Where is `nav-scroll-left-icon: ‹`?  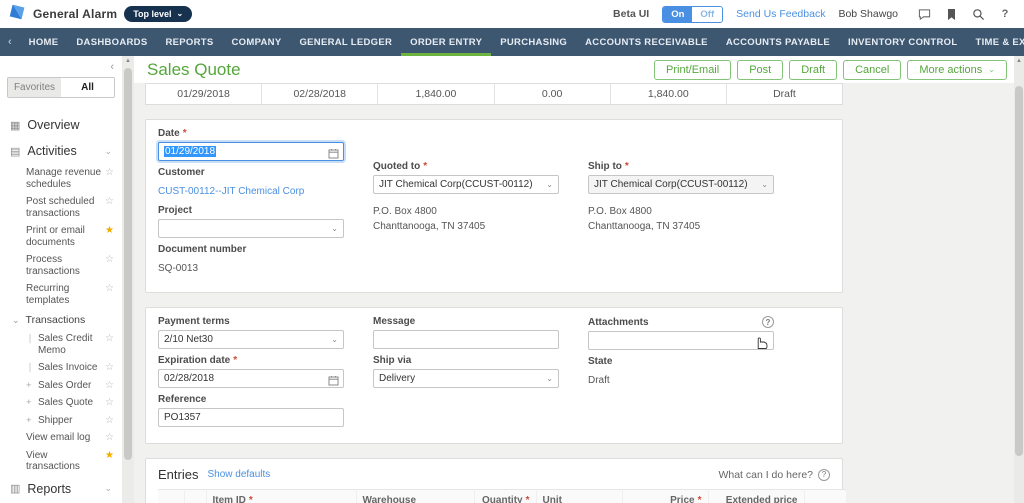 nav-scroll-left-icon: ‹ is located at coordinates (10, 42).